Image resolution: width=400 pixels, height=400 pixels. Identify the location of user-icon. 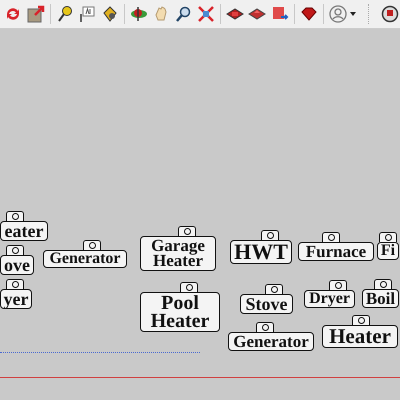
(343, 14).